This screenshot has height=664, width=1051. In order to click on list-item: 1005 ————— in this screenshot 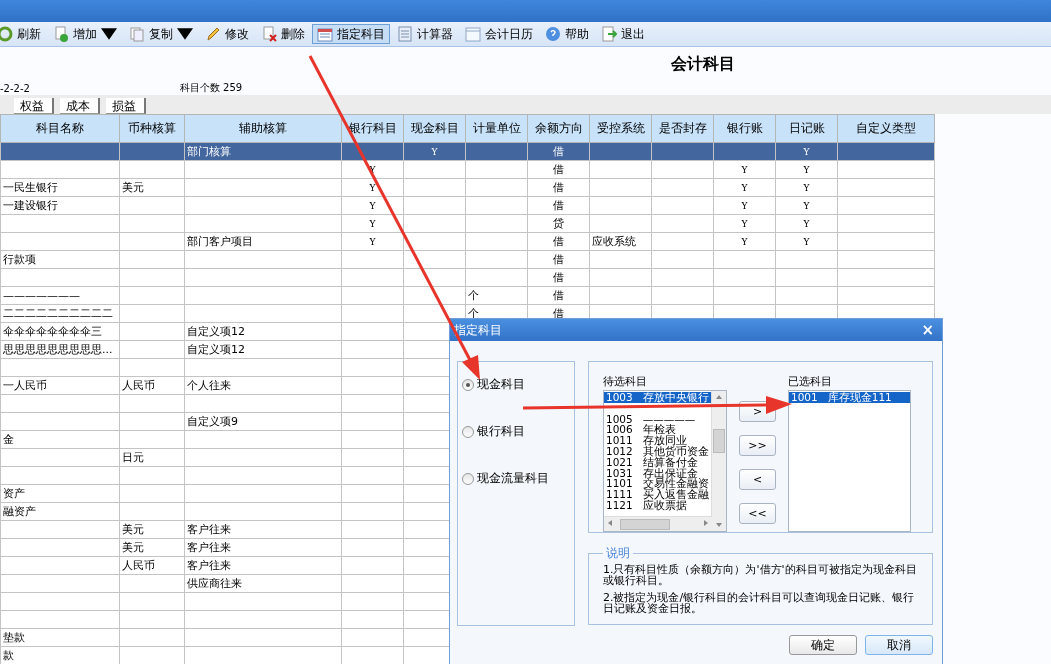, I will do `click(657, 419)`.